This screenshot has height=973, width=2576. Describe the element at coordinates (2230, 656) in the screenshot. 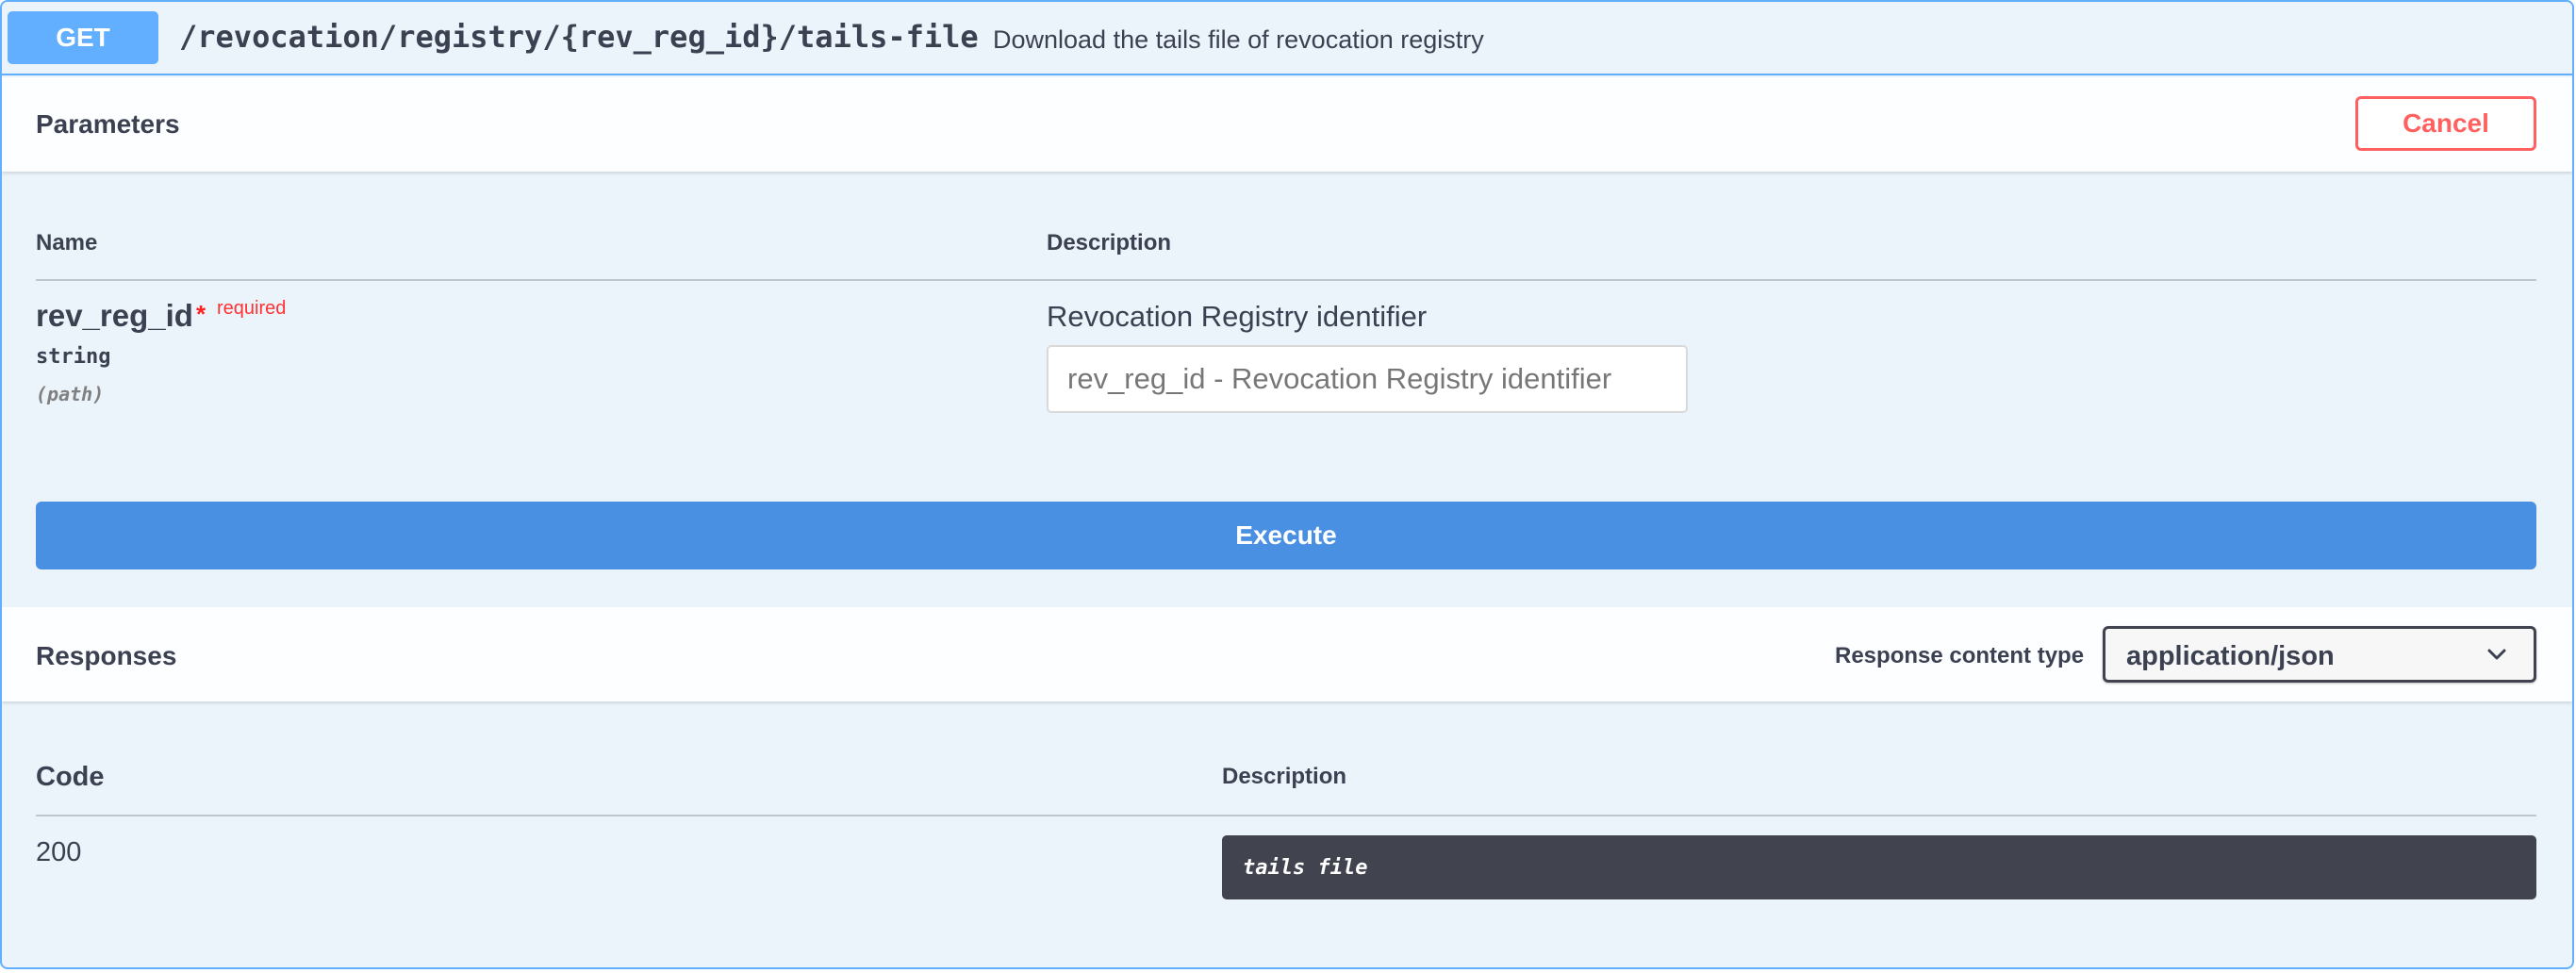

I see `response-content-type-value: application/json` at that location.